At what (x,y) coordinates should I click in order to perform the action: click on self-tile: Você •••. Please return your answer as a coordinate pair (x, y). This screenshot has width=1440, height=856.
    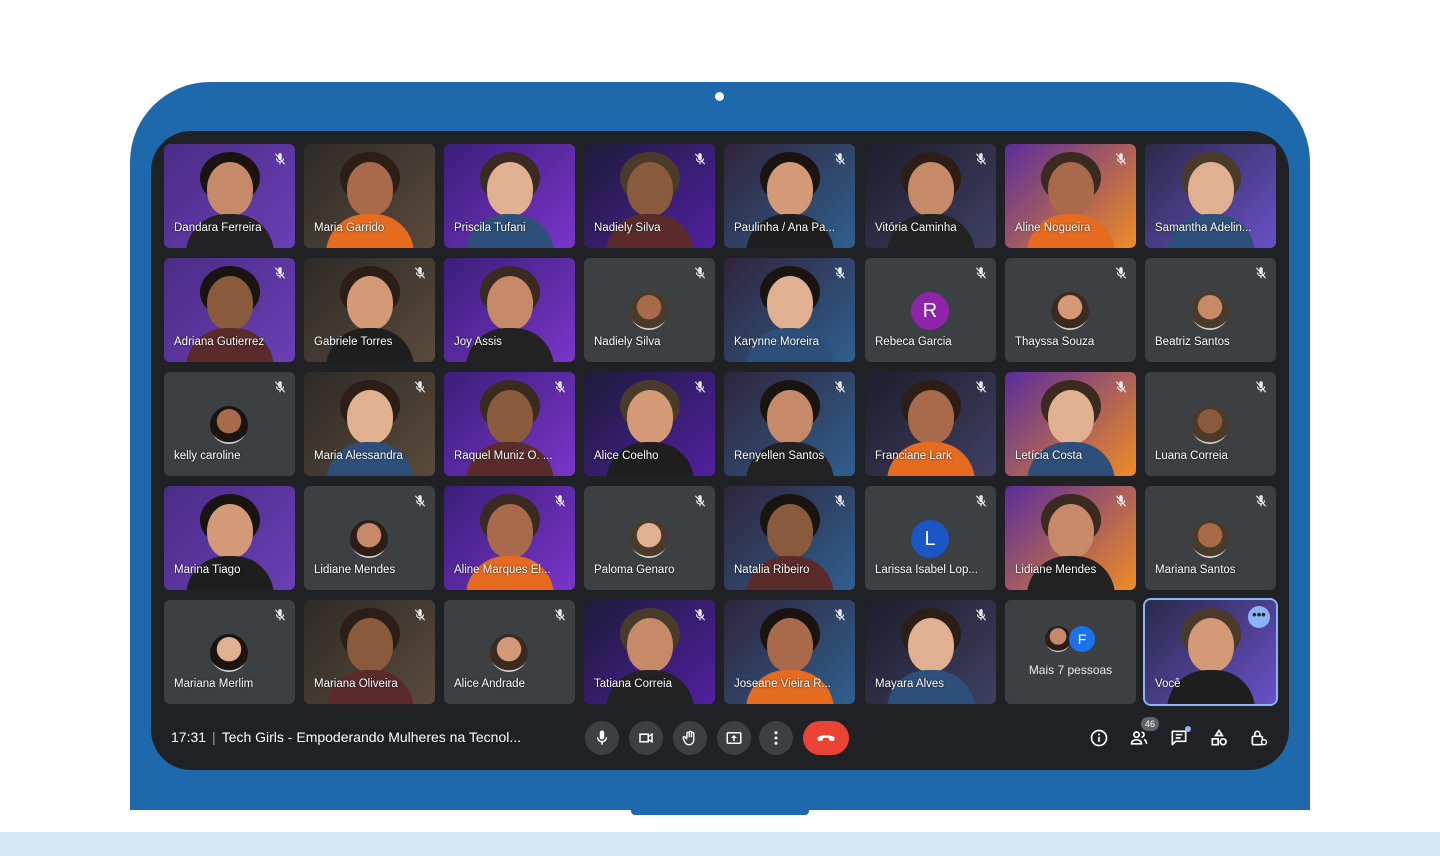
    Looking at the image, I should click on (1210, 652).